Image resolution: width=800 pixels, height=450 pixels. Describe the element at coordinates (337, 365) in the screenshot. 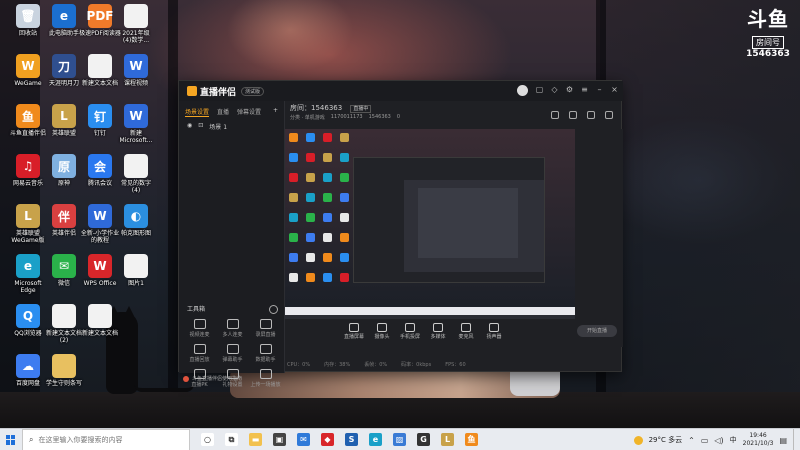

I see `status-item: 内存：38%` at that location.